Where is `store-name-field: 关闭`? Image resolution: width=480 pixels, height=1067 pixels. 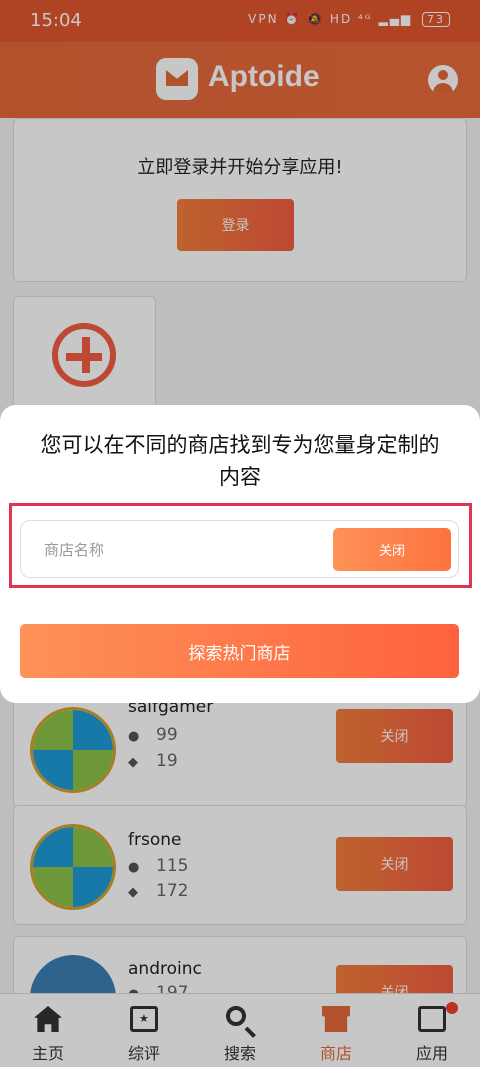 store-name-field: 关闭 is located at coordinates (239, 549).